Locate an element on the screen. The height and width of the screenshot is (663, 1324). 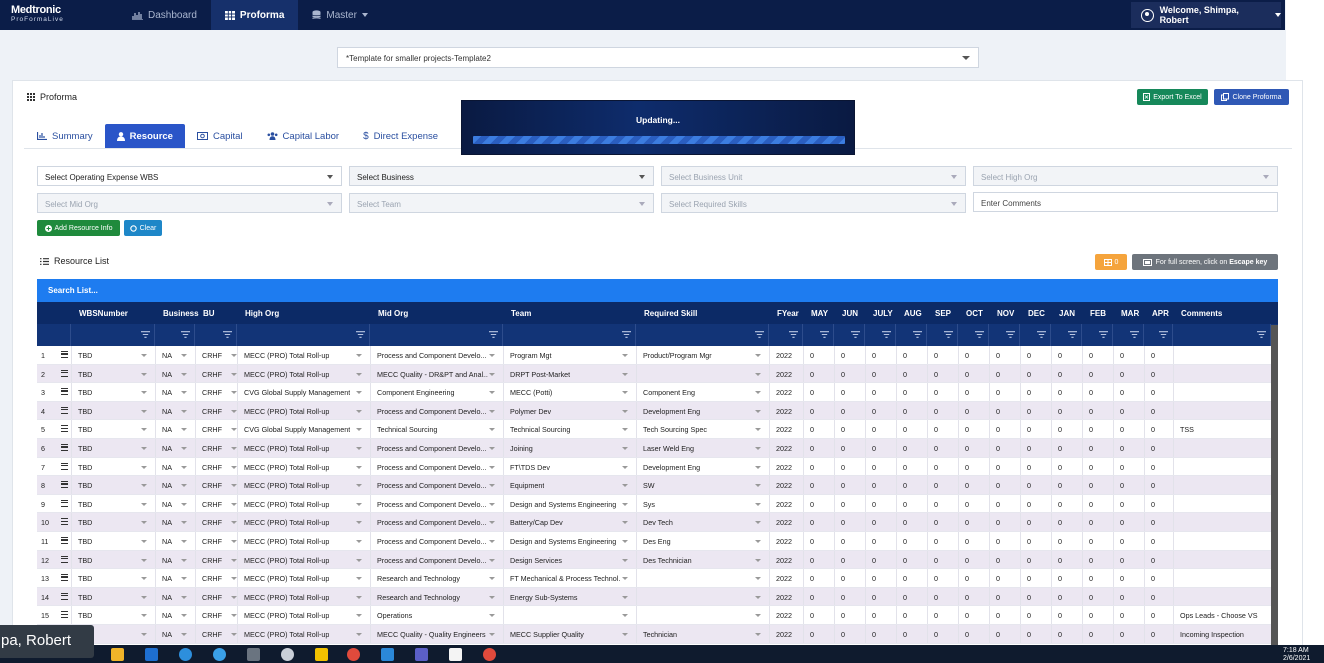
cell-team: Energy Sub-Systems is located at coordinates (544, 597).